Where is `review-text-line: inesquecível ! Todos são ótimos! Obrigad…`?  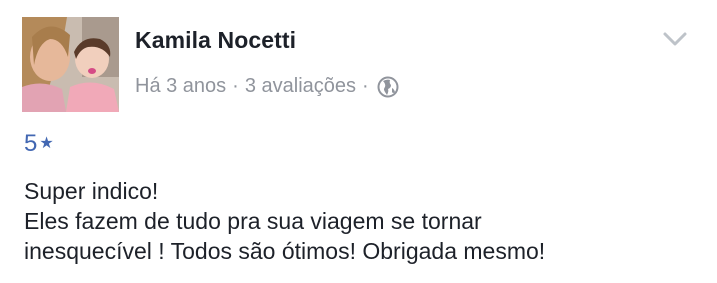 review-text-line: inesquecível ! Todos são ótimos! Obrigad… is located at coordinates (285, 251).